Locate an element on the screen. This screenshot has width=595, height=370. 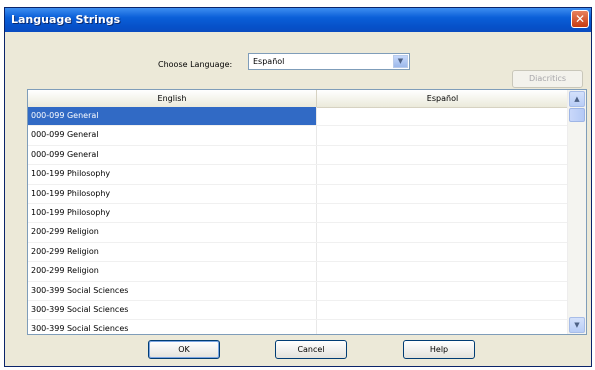
chevron-down-icon: ▼ is located at coordinates (400, 61).